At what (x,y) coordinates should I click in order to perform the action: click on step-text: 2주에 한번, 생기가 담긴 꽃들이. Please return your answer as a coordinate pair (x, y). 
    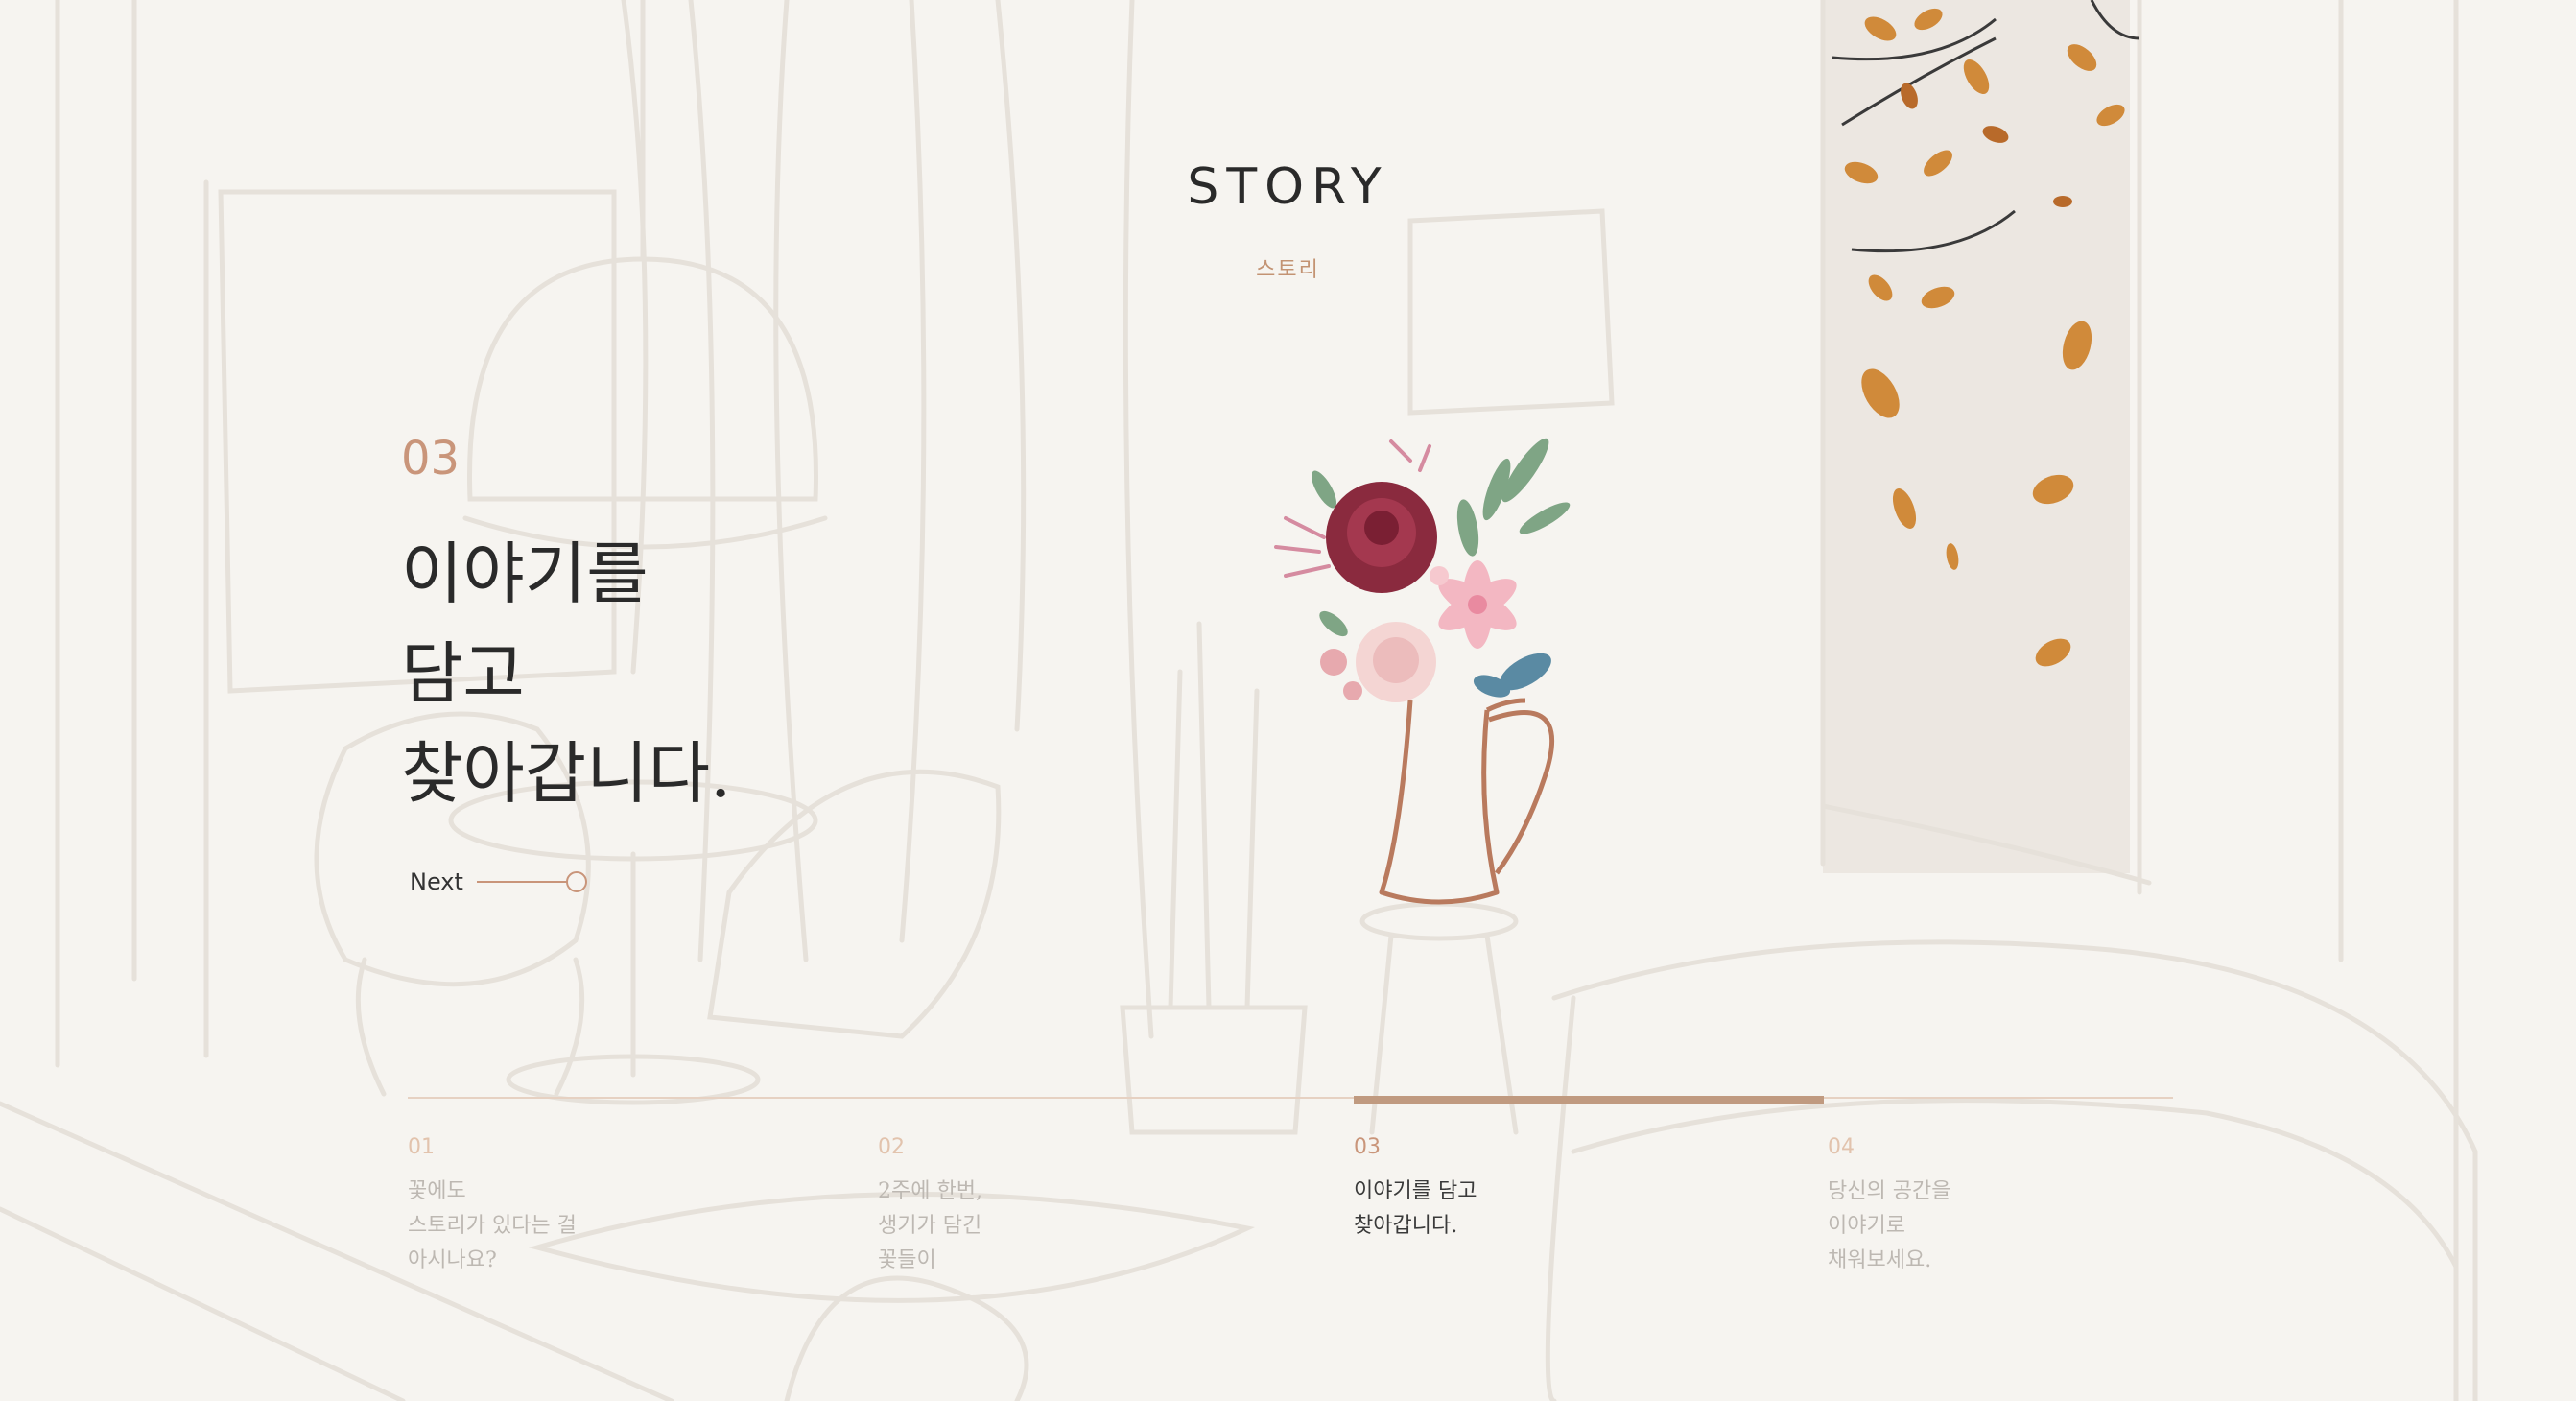
    Looking at the image, I should click on (1079, 1226).